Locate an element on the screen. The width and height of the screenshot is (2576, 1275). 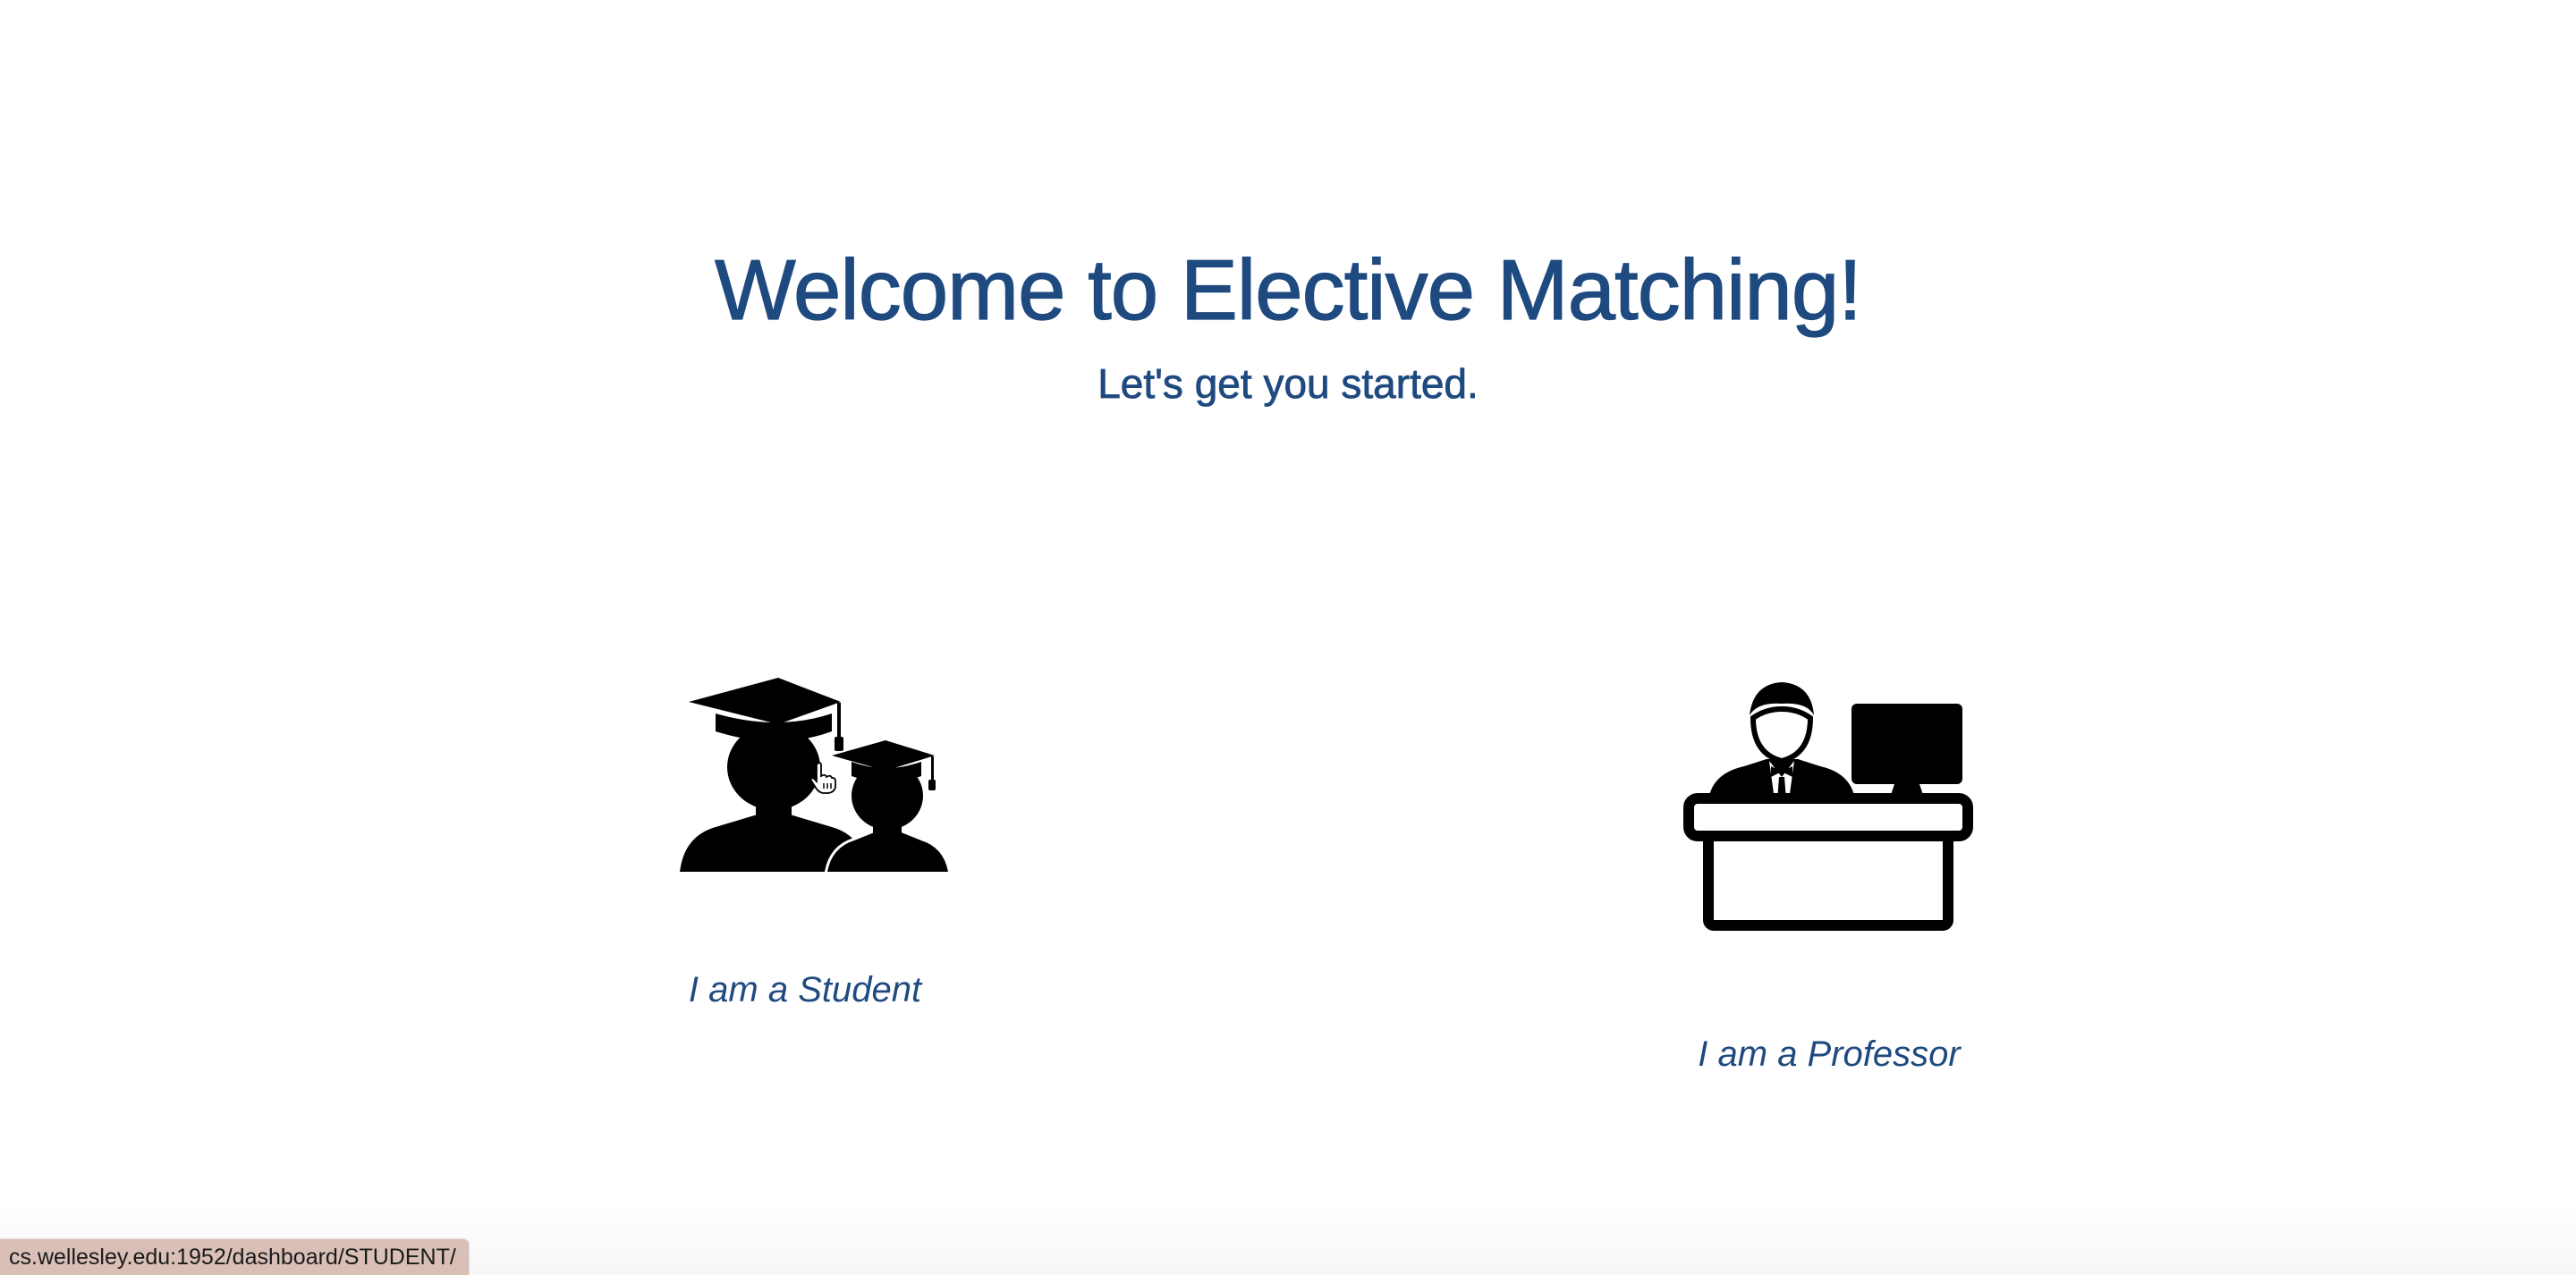
page-title: Welcome to Elective Matching! is located at coordinates (1289, 289).